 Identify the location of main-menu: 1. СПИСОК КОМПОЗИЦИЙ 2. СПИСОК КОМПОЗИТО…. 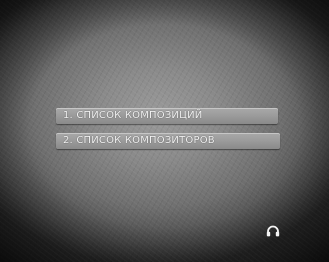
(168, 133).